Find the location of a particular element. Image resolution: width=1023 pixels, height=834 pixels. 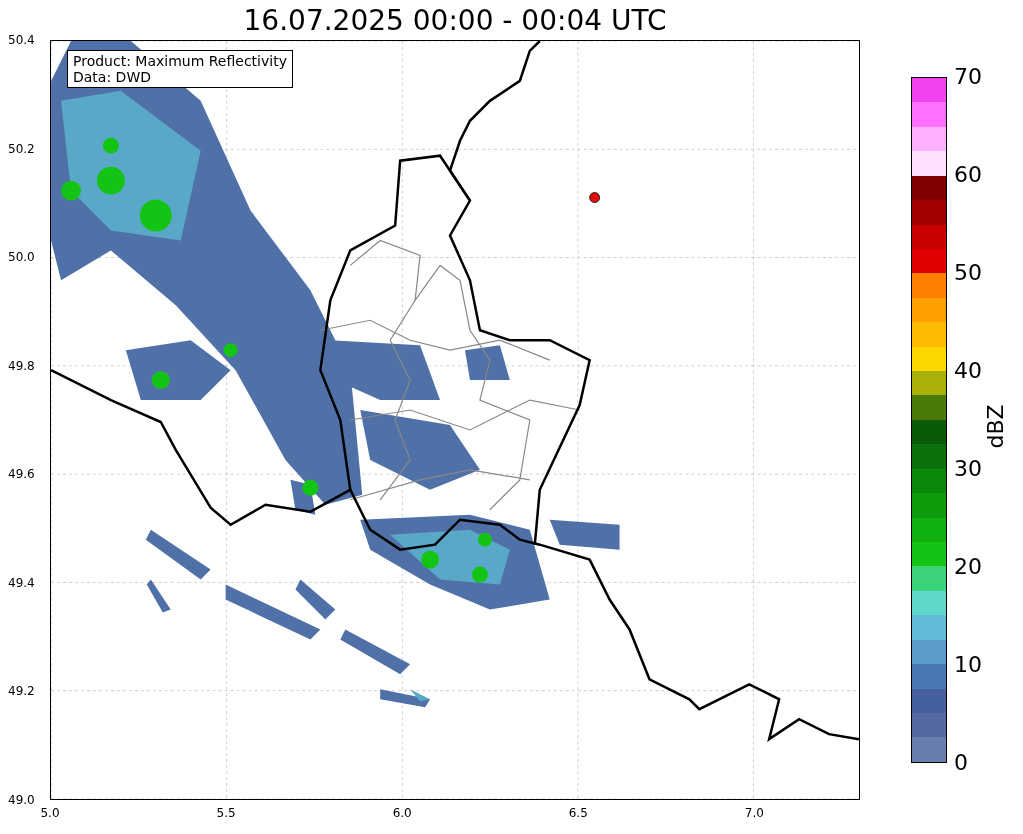

y-tick-label: 49.4 is located at coordinates (21, 582).